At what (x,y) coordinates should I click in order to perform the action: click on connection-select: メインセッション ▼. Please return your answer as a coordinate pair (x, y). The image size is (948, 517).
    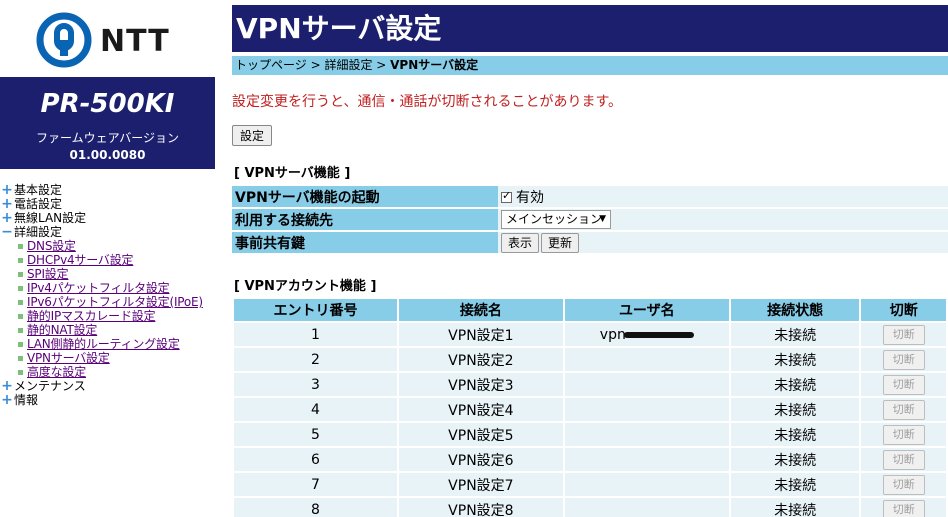
    Looking at the image, I should click on (556, 219).